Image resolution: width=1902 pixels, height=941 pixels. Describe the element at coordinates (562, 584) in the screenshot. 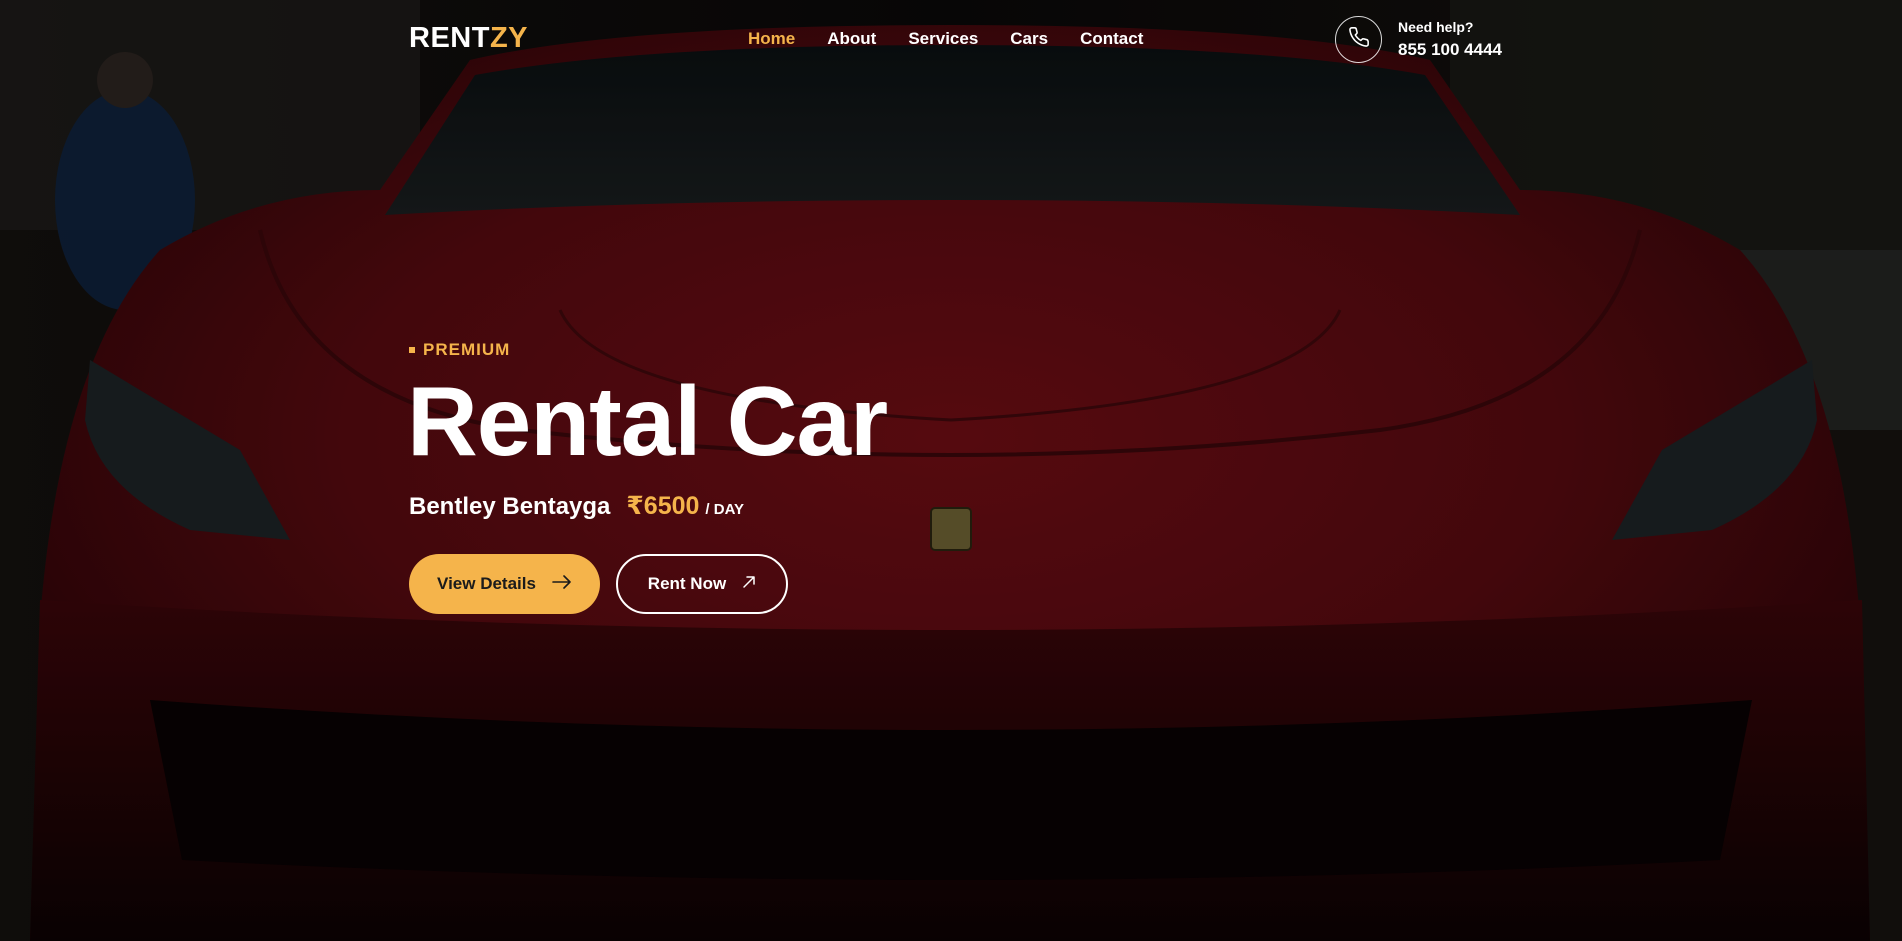

I see `arrow-right-icon` at that location.